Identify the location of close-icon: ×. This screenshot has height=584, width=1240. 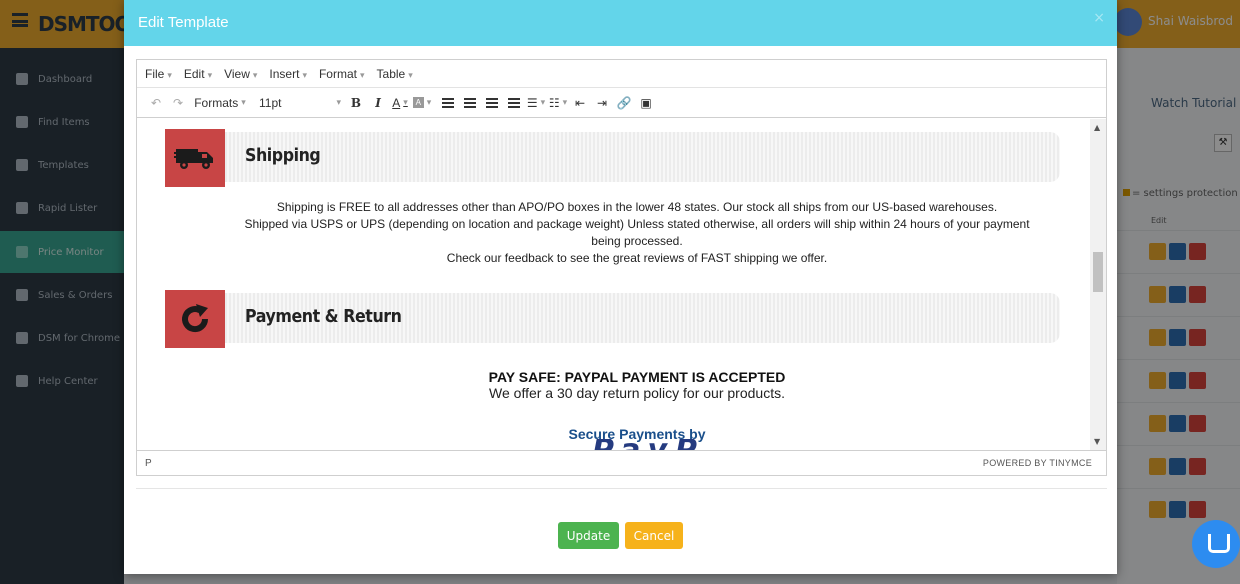
(1099, 18).